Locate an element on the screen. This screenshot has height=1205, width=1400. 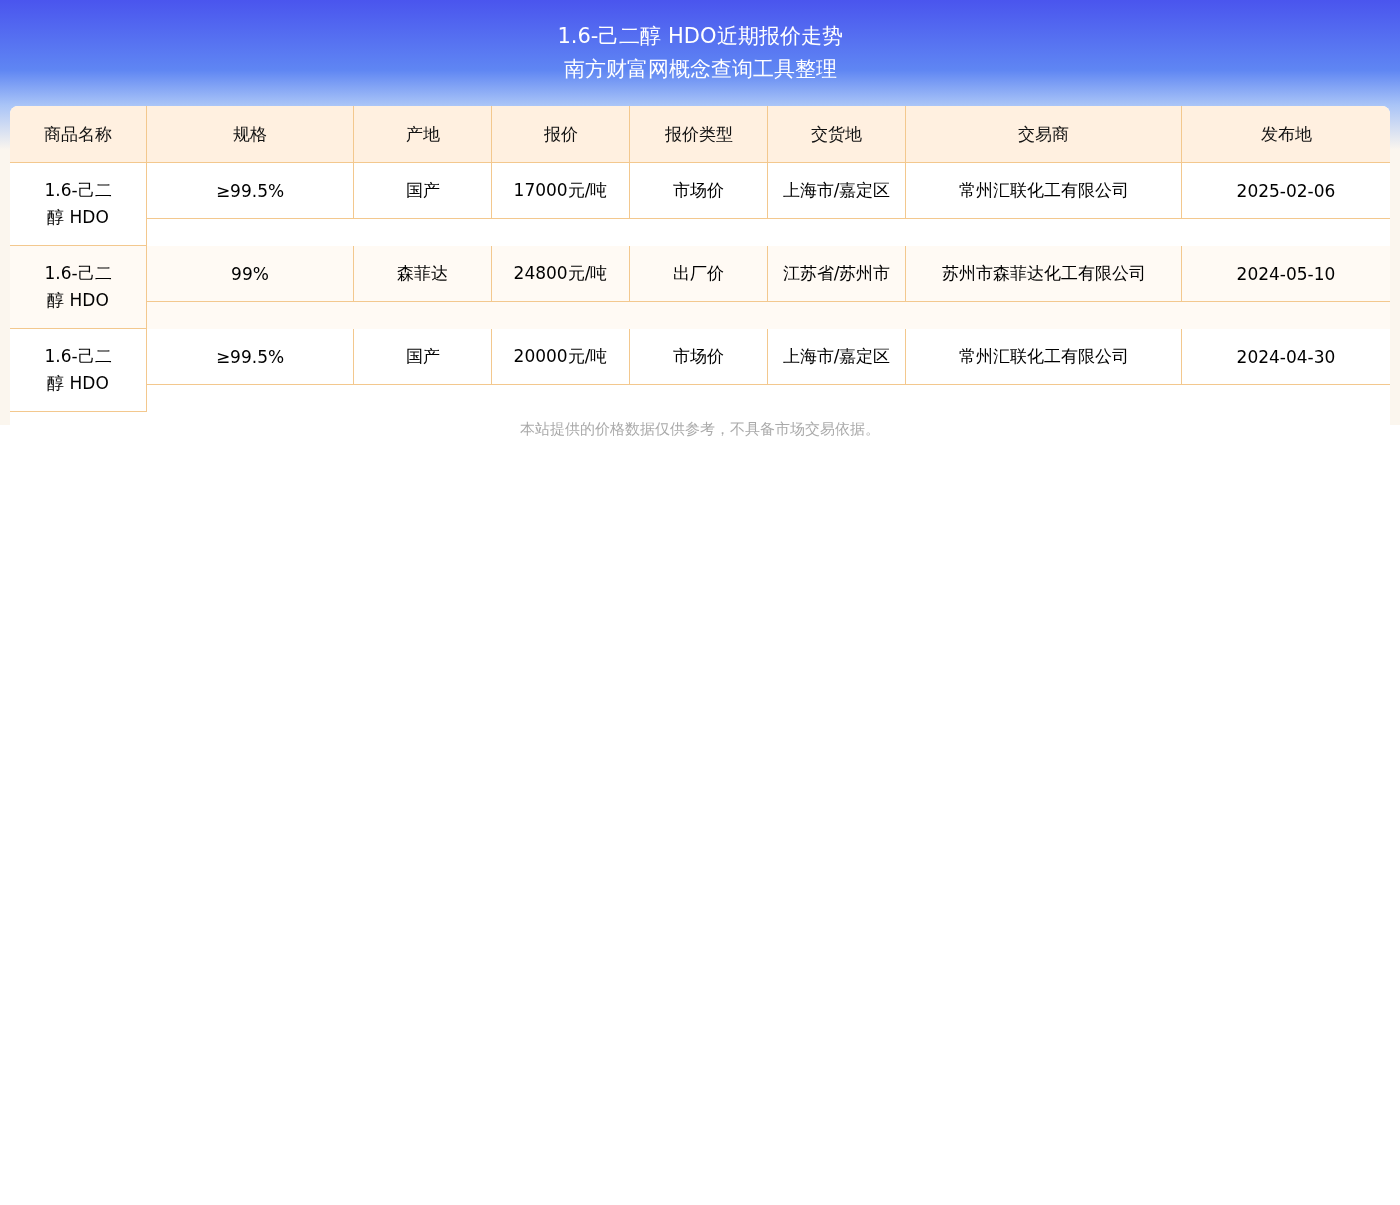
table-cell: 24800元/吨 is located at coordinates (561, 273).